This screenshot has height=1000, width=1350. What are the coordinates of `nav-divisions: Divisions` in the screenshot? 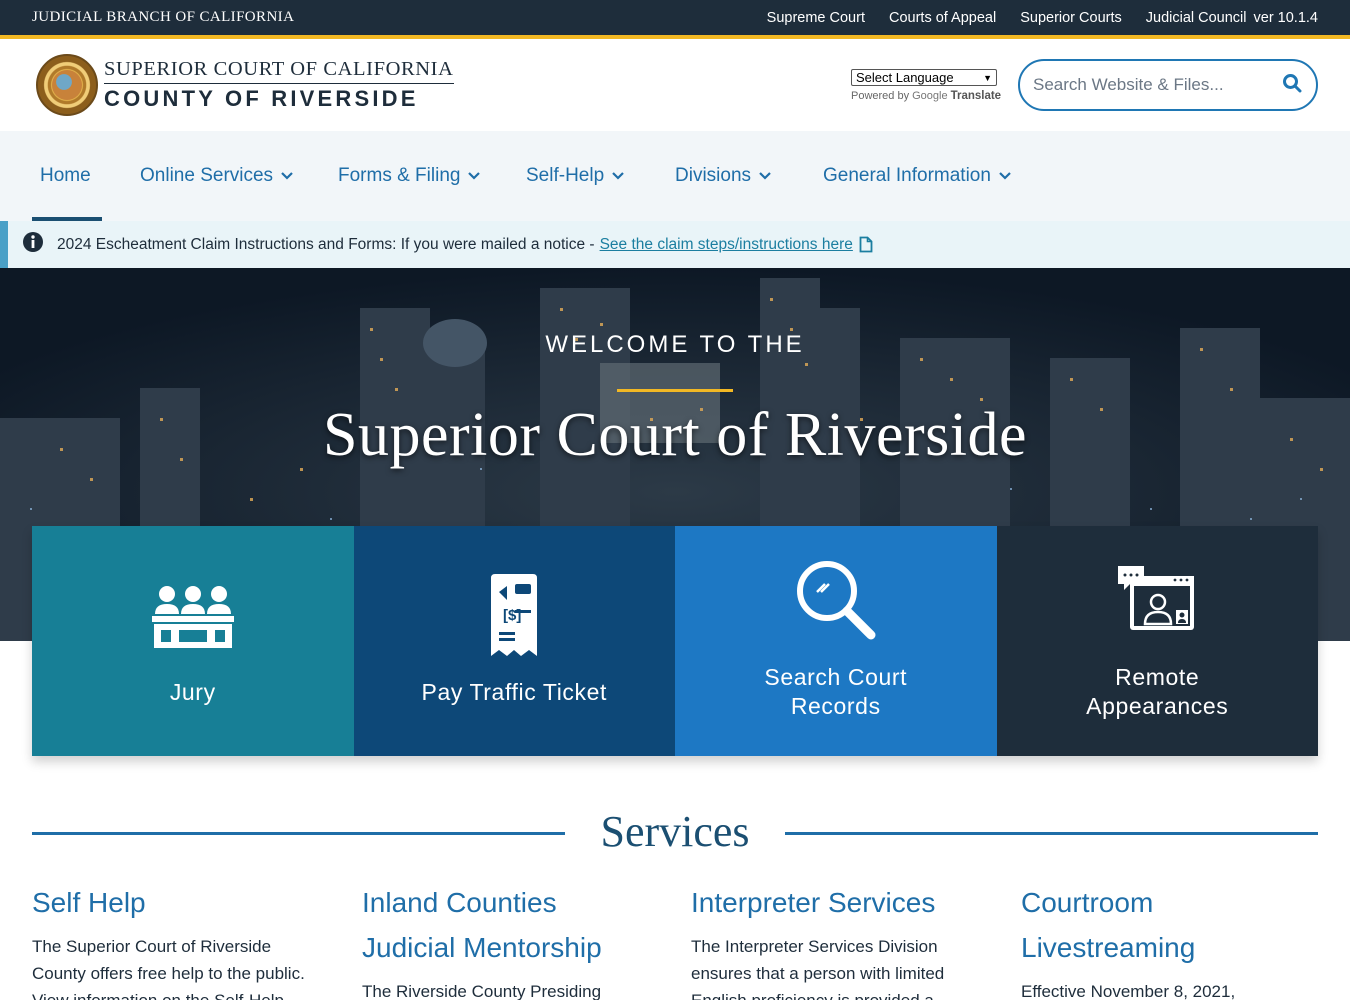 It's located at (723, 176).